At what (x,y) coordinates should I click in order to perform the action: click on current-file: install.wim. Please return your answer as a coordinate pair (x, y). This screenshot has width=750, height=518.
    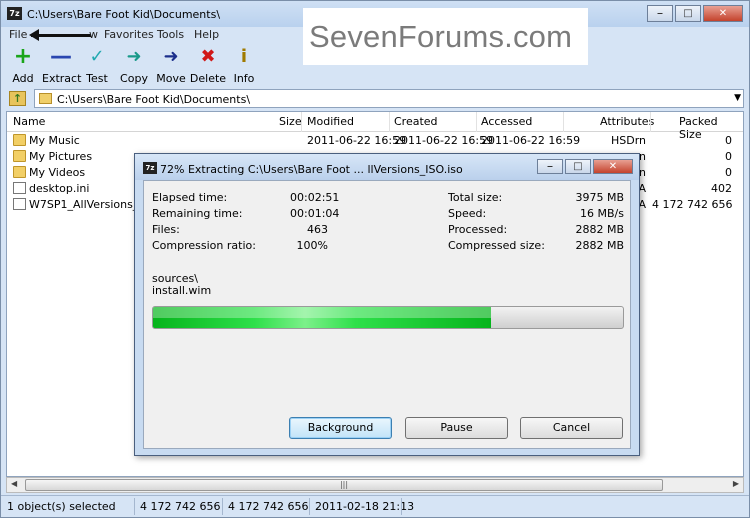
    Looking at the image, I should click on (182, 290).